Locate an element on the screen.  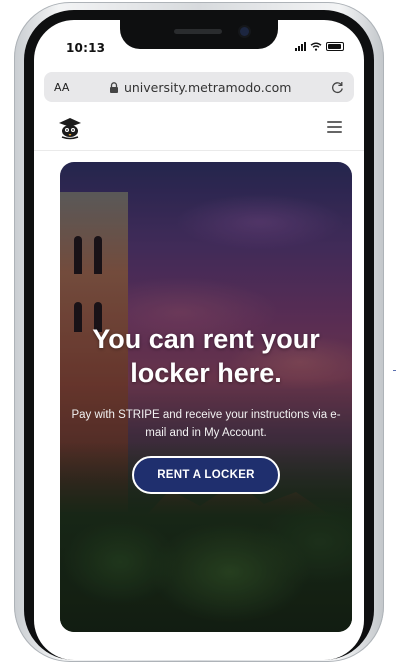
battery-icon is located at coordinates (335, 46).